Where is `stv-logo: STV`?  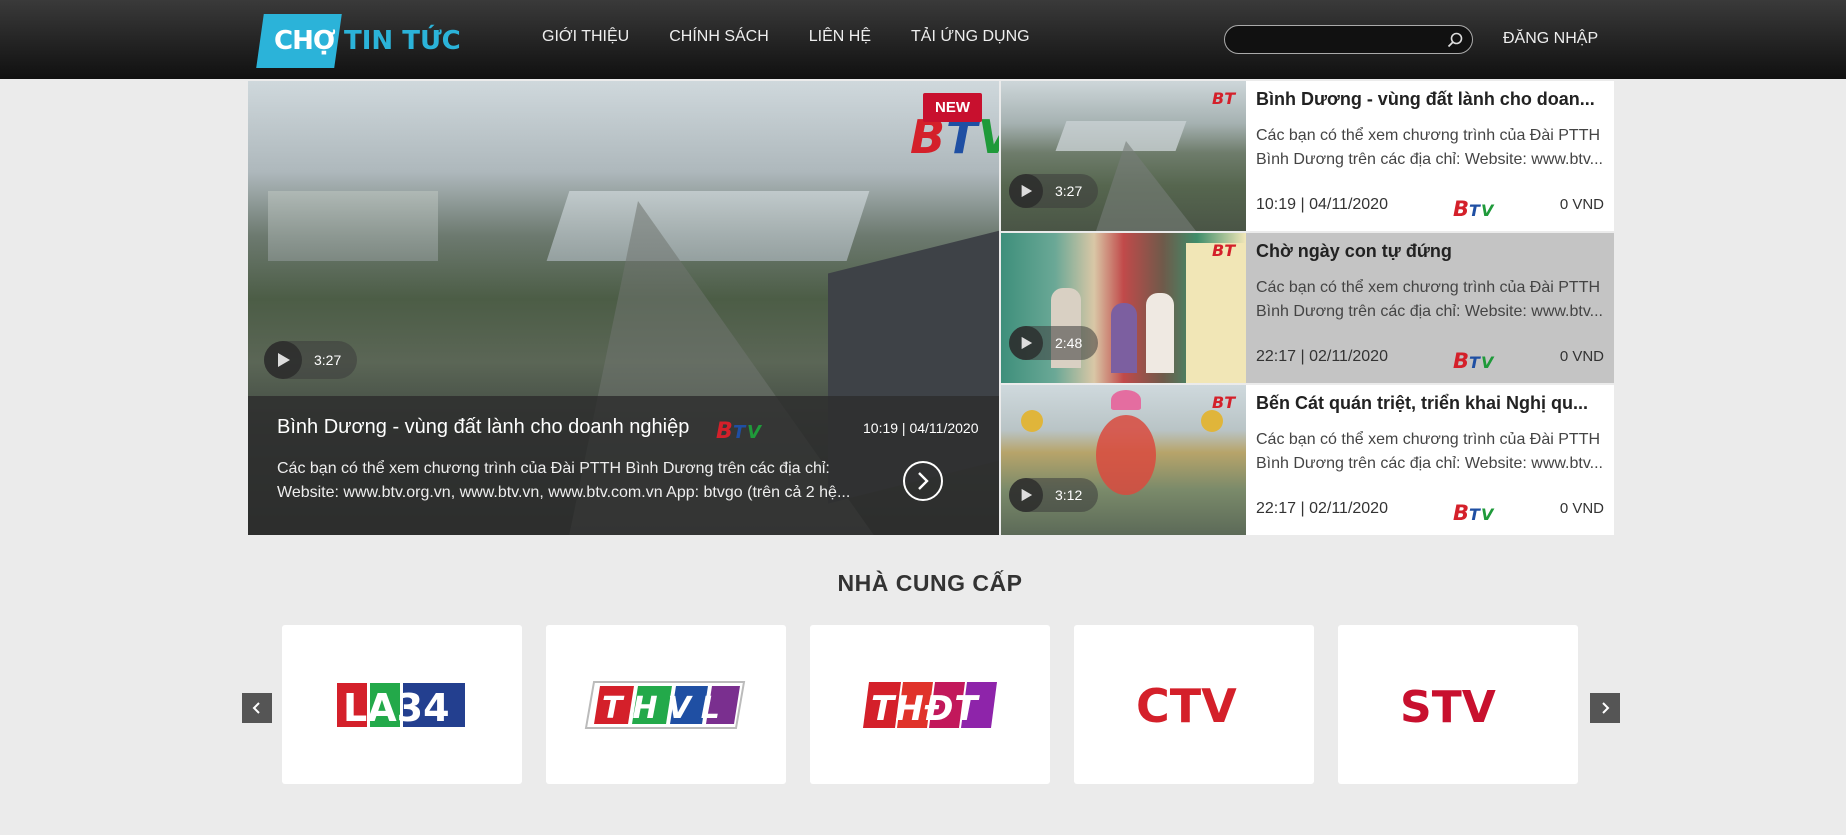 stv-logo: STV is located at coordinates (1448, 706).